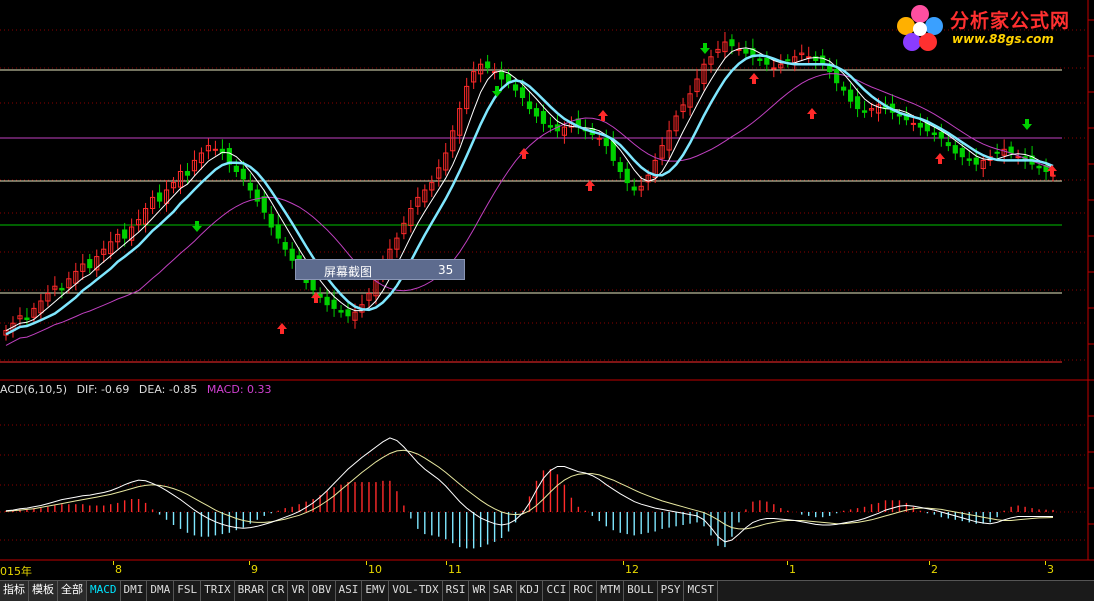 The height and width of the screenshot is (601, 1094). What do you see at coordinates (322, 591) in the screenshot?
I see `tab-obv: OBV` at bounding box center [322, 591].